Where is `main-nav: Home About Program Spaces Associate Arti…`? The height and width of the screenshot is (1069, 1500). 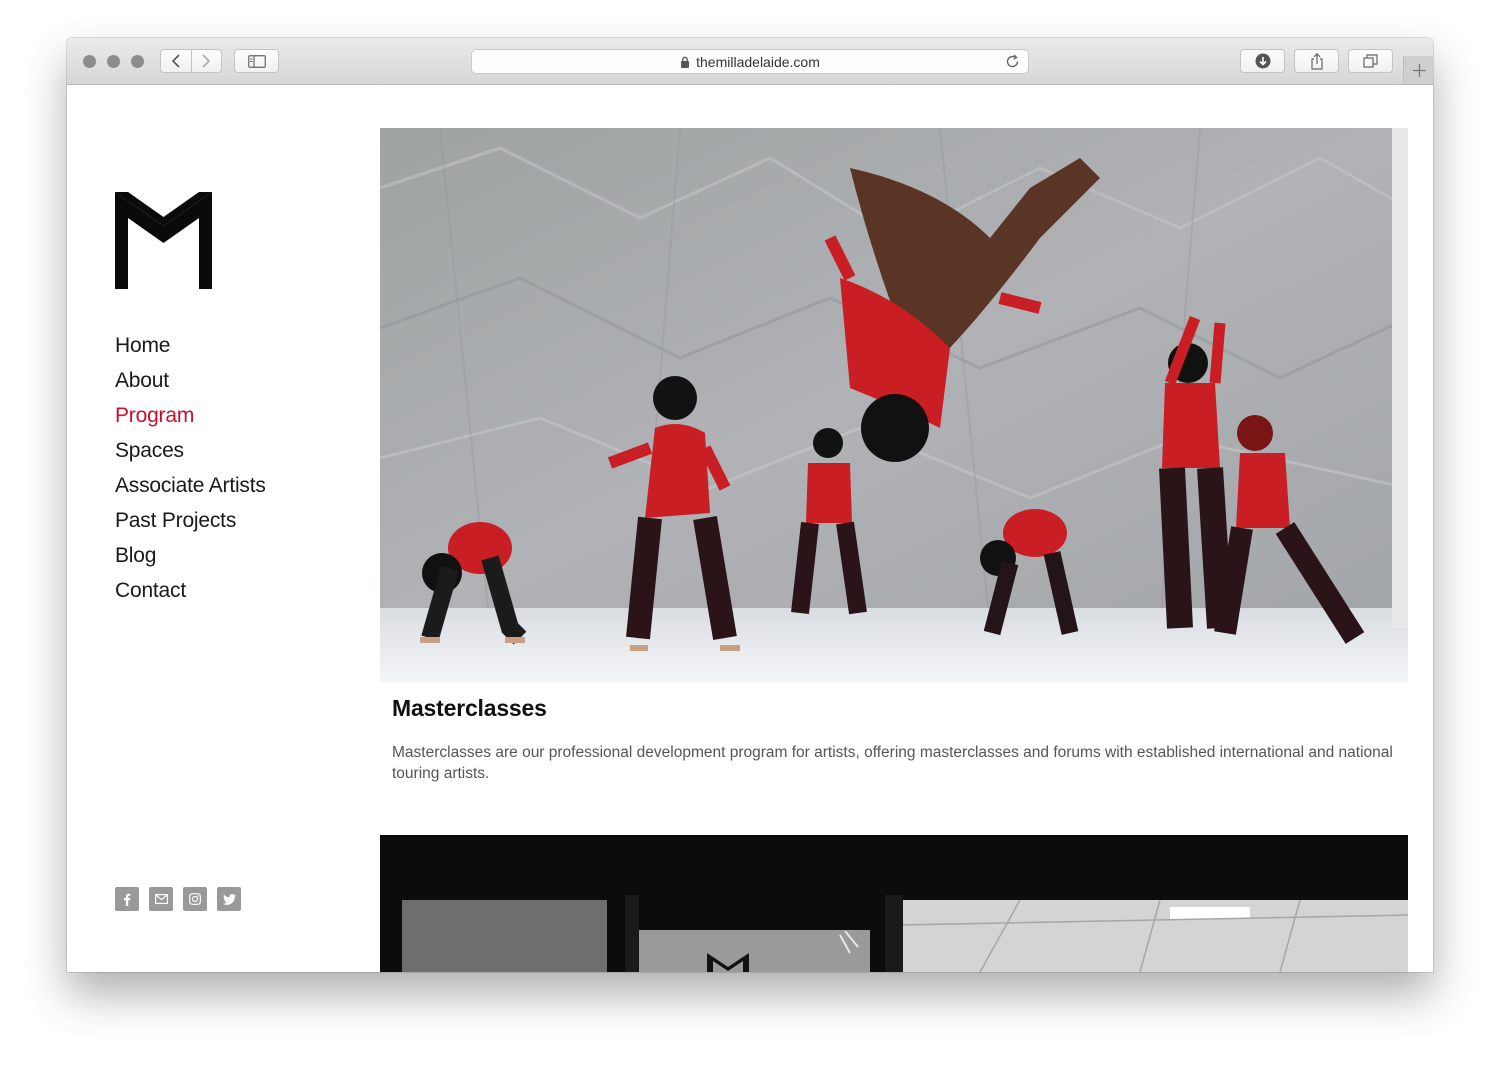
main-nav: Home About Program Spaces Associate Arti… is located at coordinates (190, 468).